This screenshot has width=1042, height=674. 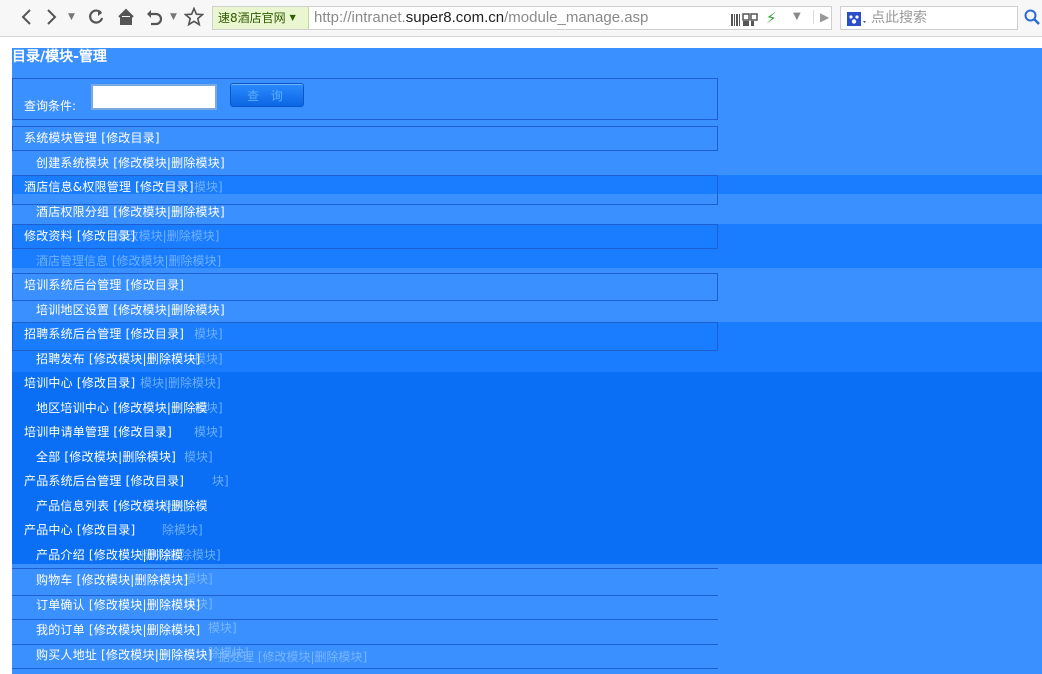 I want to click on module-row: 招聘发布 [修改模块|删除模块], so click(x=118, y=359).